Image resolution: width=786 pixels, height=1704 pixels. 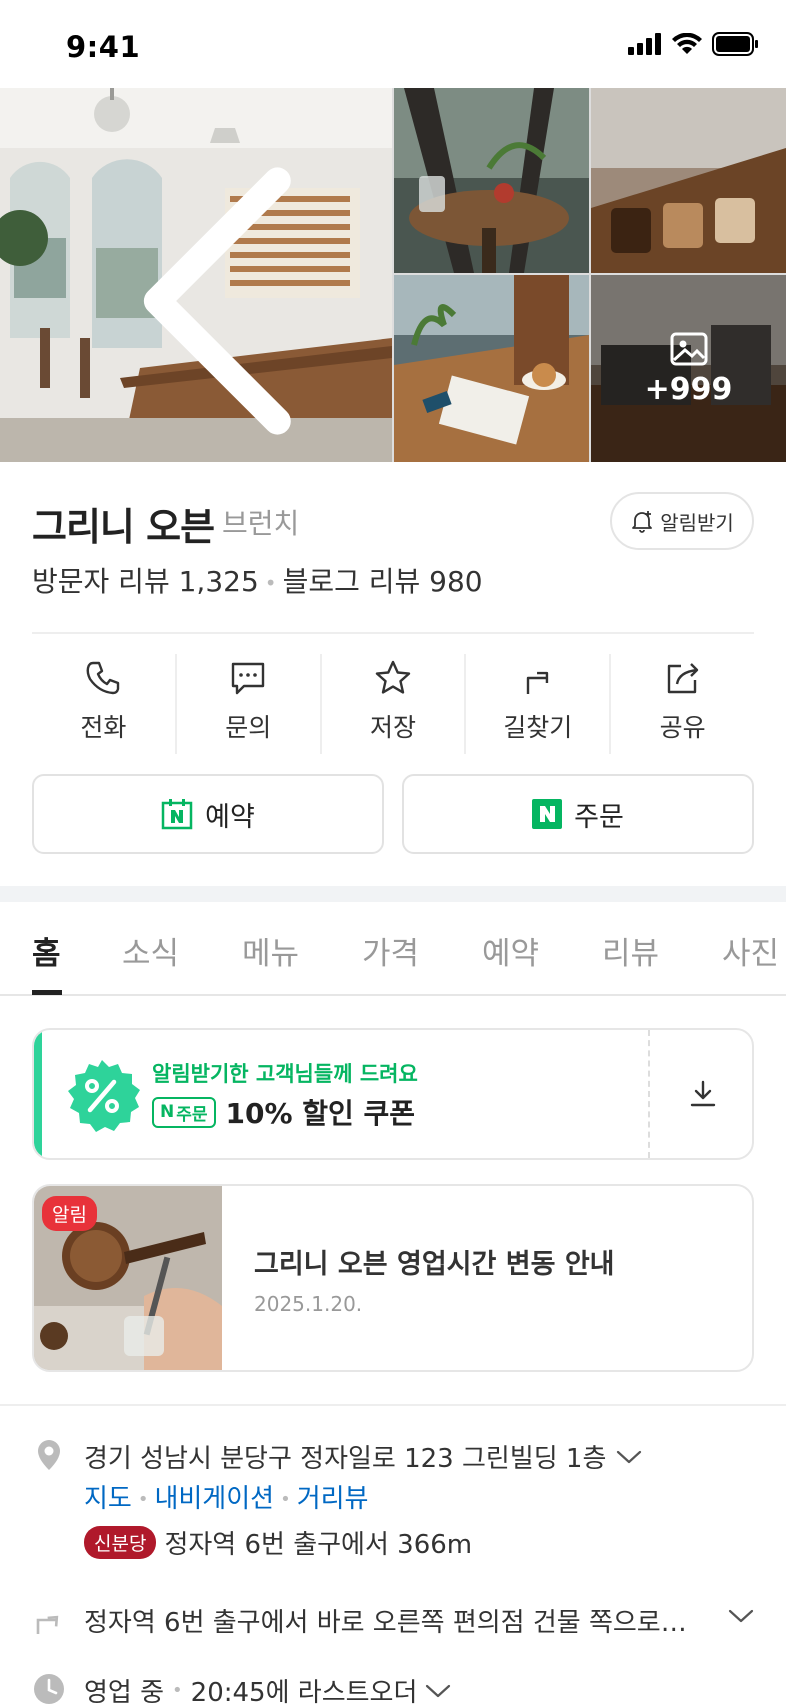 What do you see at coordinates (682, 678) in the screenshot?
I see `share-icon` at bounding box center [682, 678].